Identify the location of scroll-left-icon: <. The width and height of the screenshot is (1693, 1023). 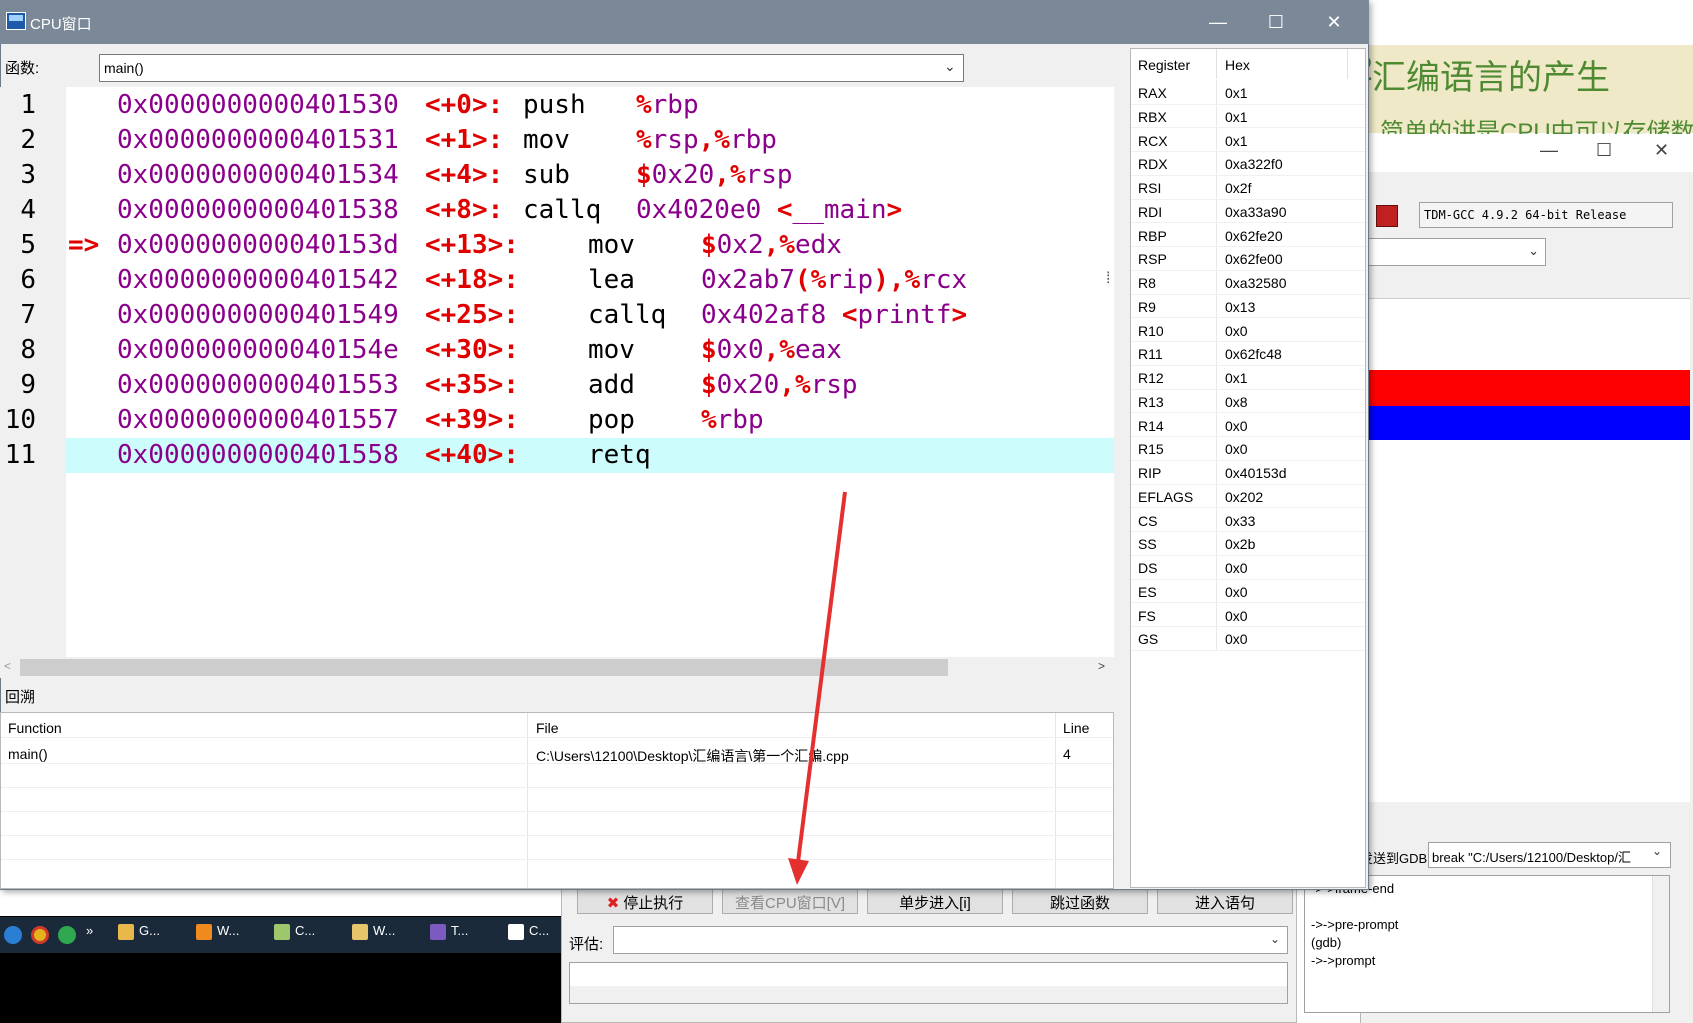
(7, 666).